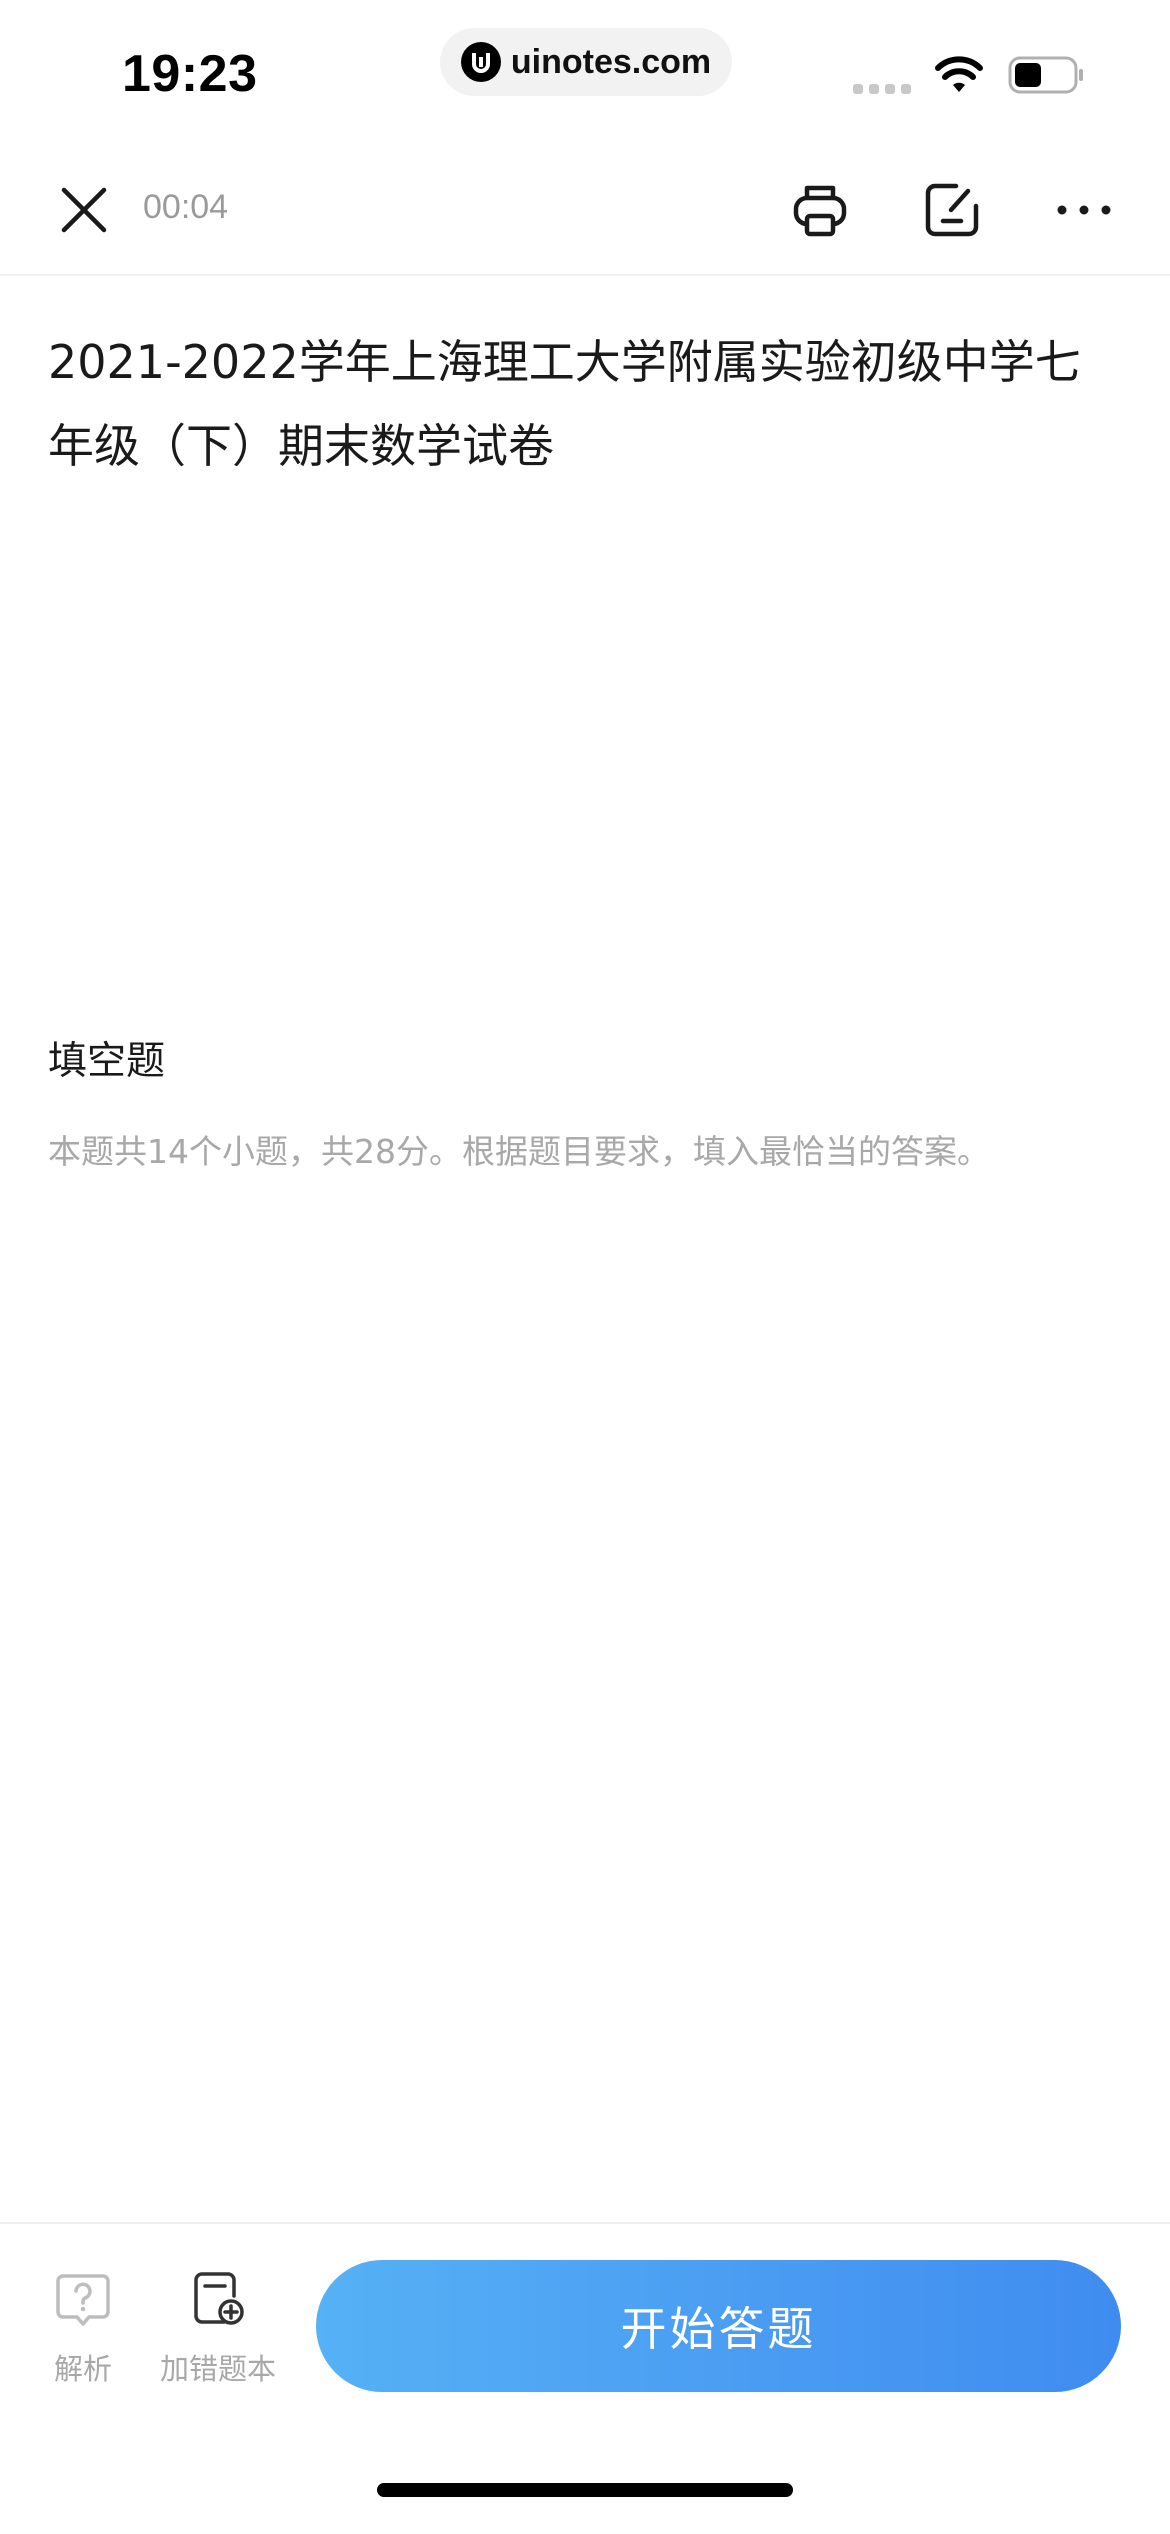 This screenshot has height=2534, width=1170. Describe the element at coordinates (82, 2369) in the screenshot. I see `analysis-label: 解析` at that location.